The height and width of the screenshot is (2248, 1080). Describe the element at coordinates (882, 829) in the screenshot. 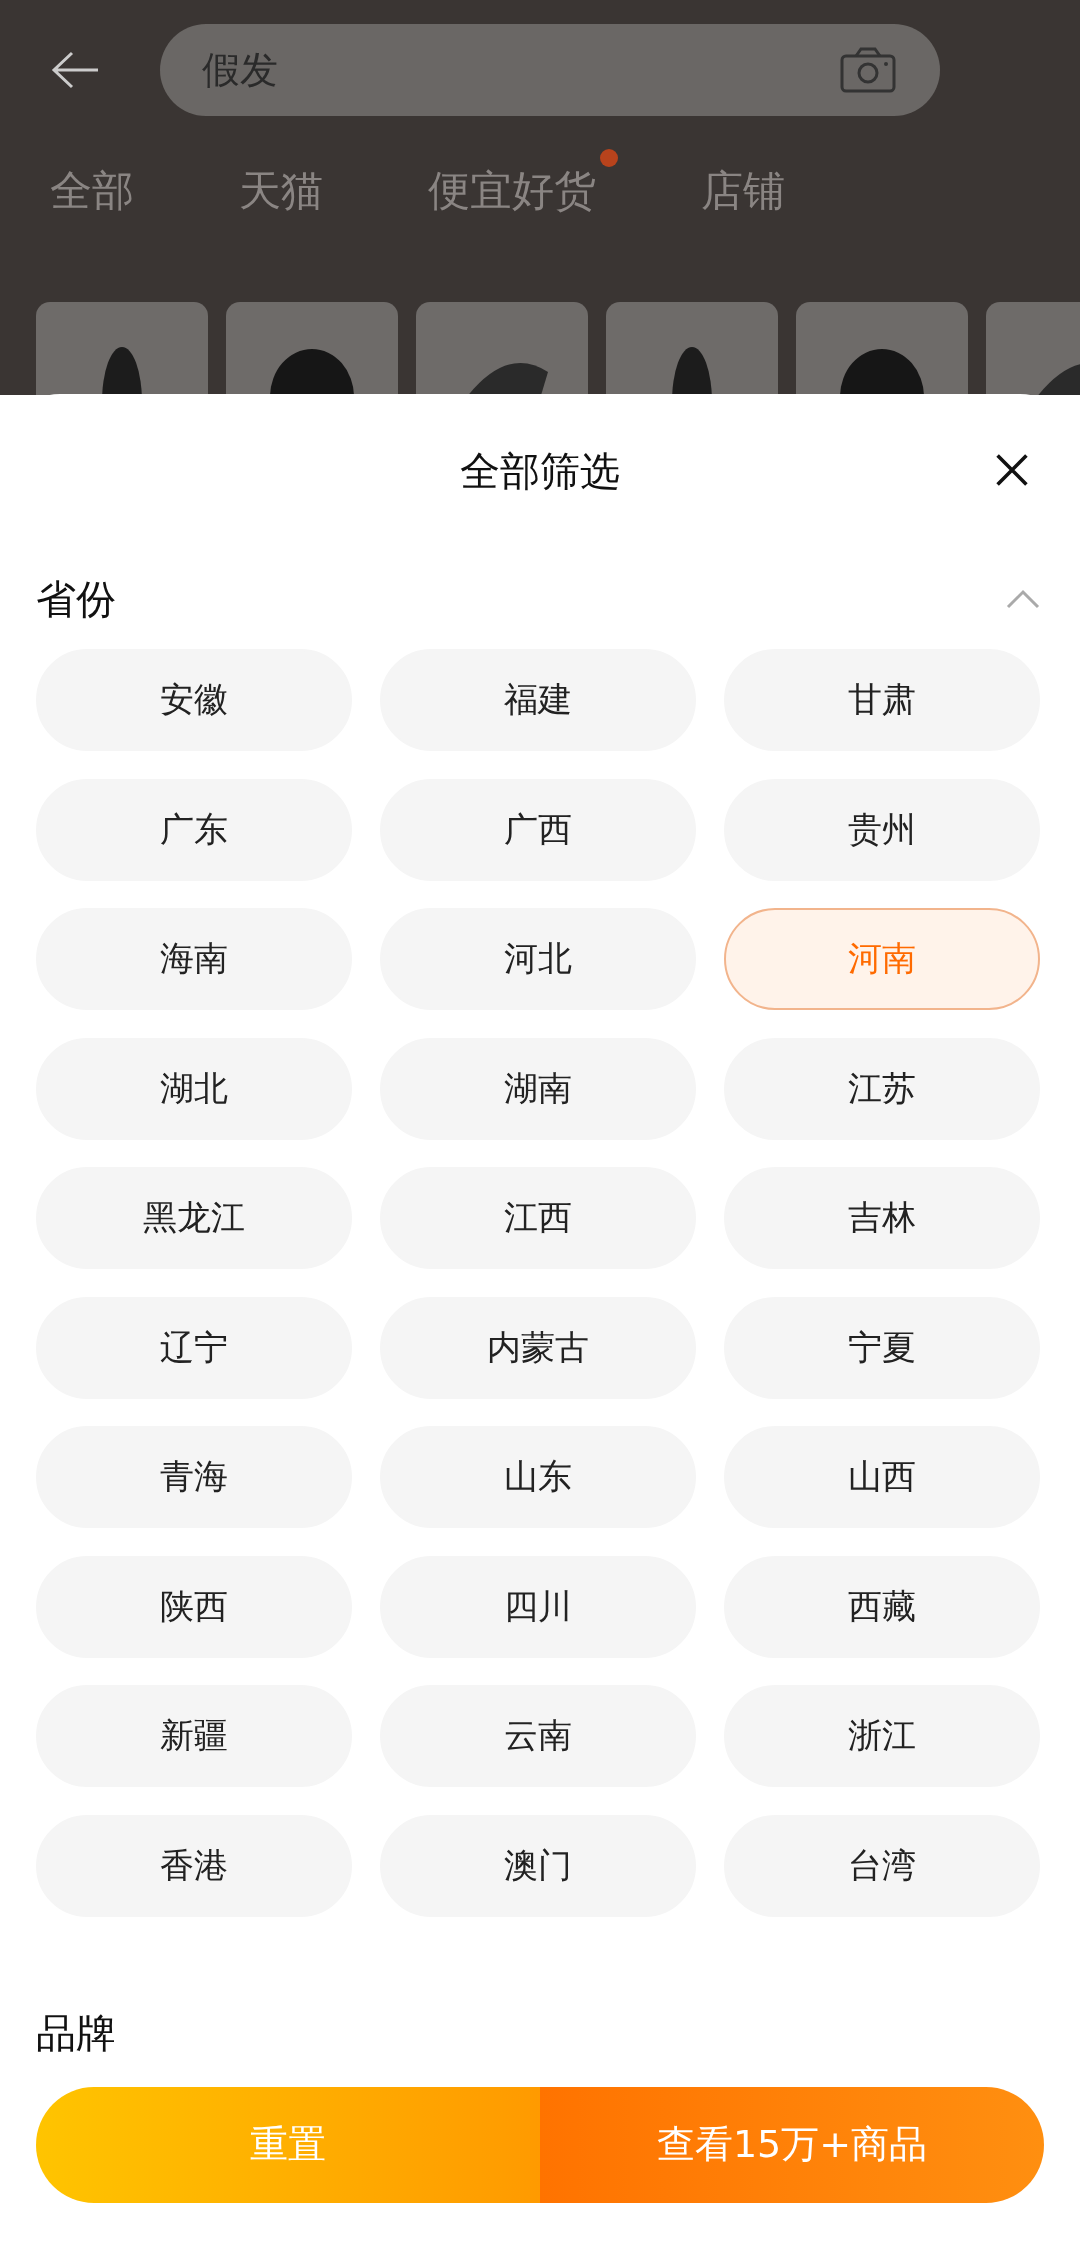

I see `province-option: 贵州` at that location.